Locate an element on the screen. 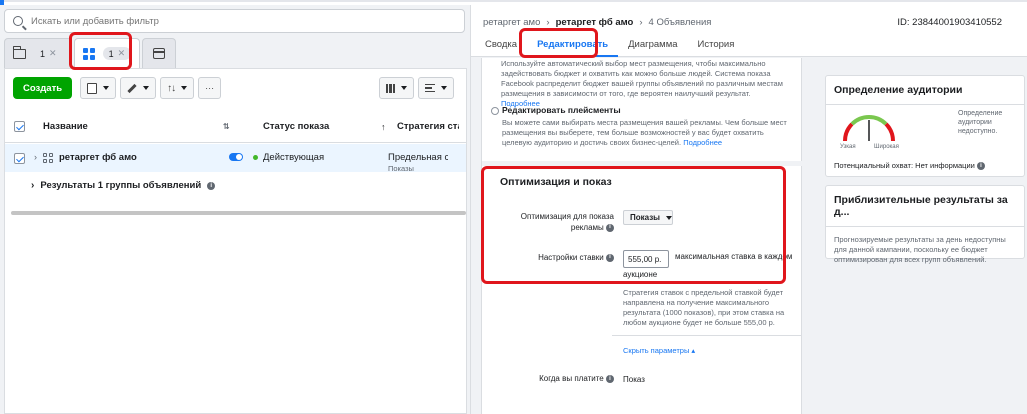 Image resolution: width=1027 pixels, height=414 pixels. pay-label: Когда вы платите i is located at coordinates (558, 378).